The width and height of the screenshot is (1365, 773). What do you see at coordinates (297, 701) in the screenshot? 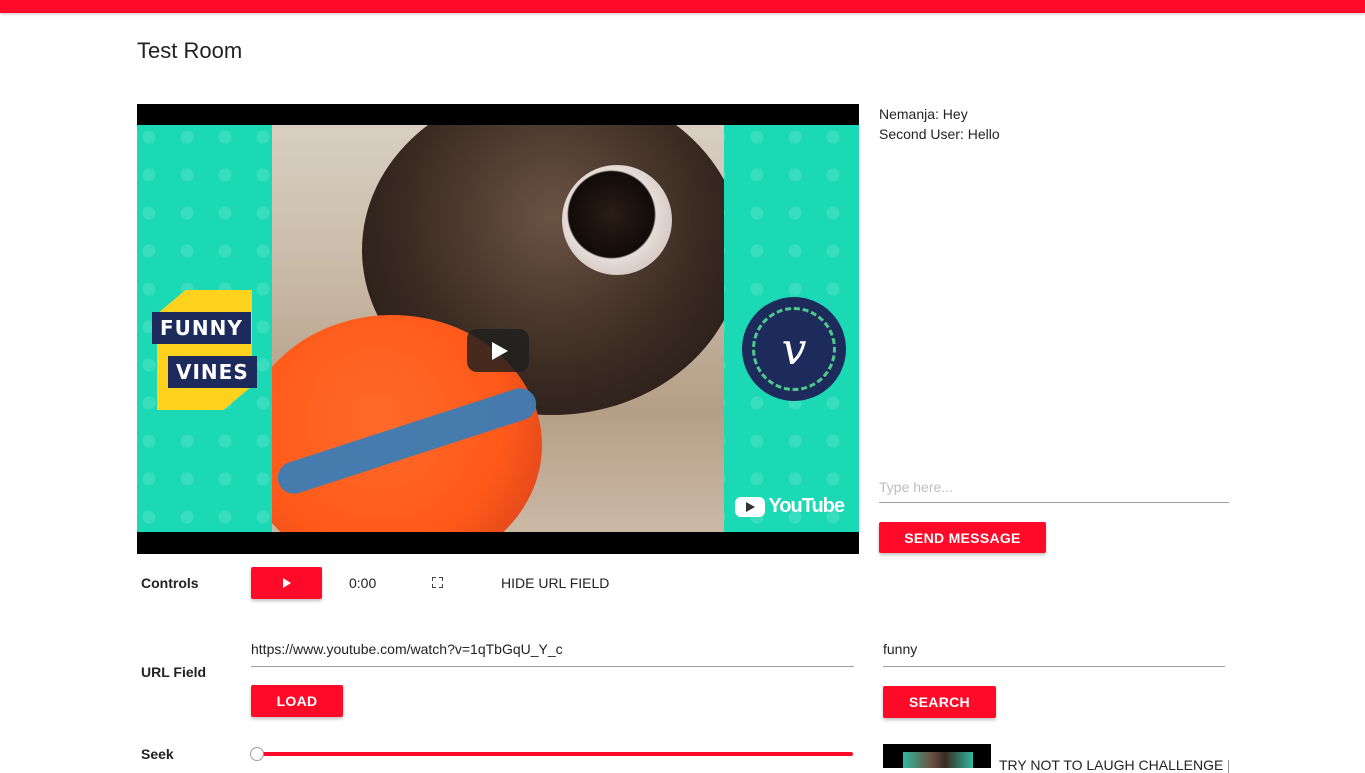
I see `load-button: LOAD` at bounding box center [297, 701].